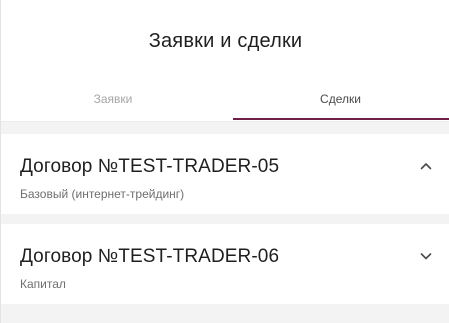 The height and width of the screenshot is (323, 449). I want to click on page-title: Заявки и сделки, so click(225, 41).